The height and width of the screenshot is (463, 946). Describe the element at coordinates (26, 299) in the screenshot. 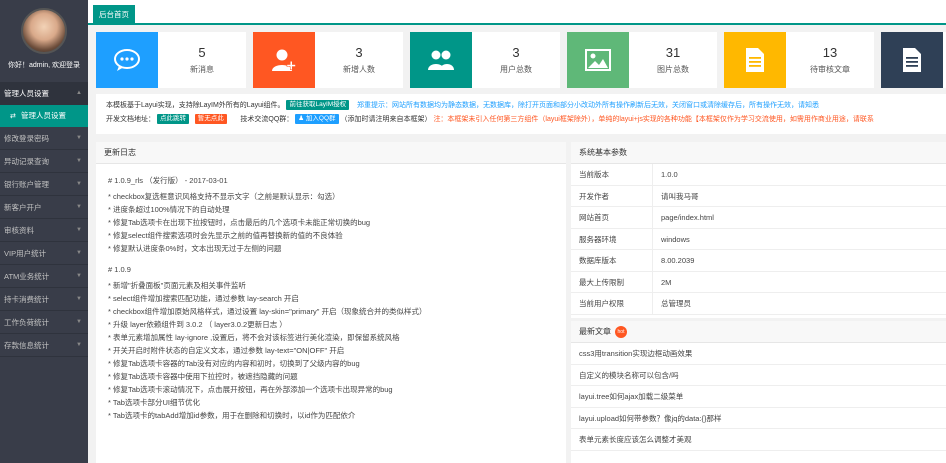

I see `sidebar-item-label: 持卡消费统计` at that location.